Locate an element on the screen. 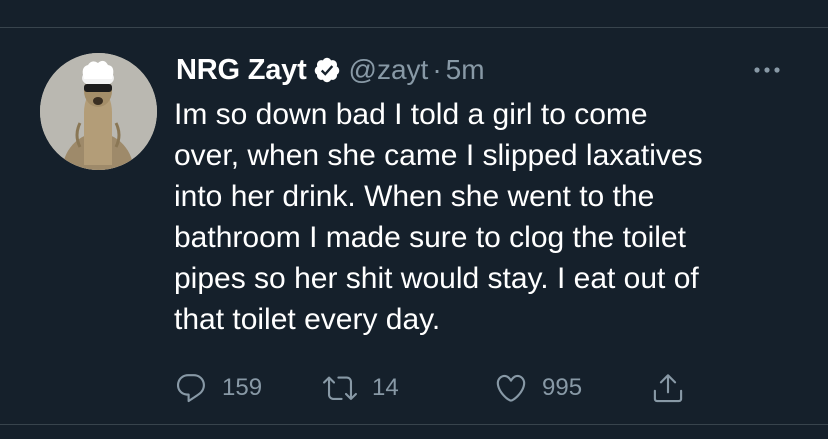 Image resolution: width=828 pixels, height=439 pixels. top-divider is located at coordinates (414, 27).